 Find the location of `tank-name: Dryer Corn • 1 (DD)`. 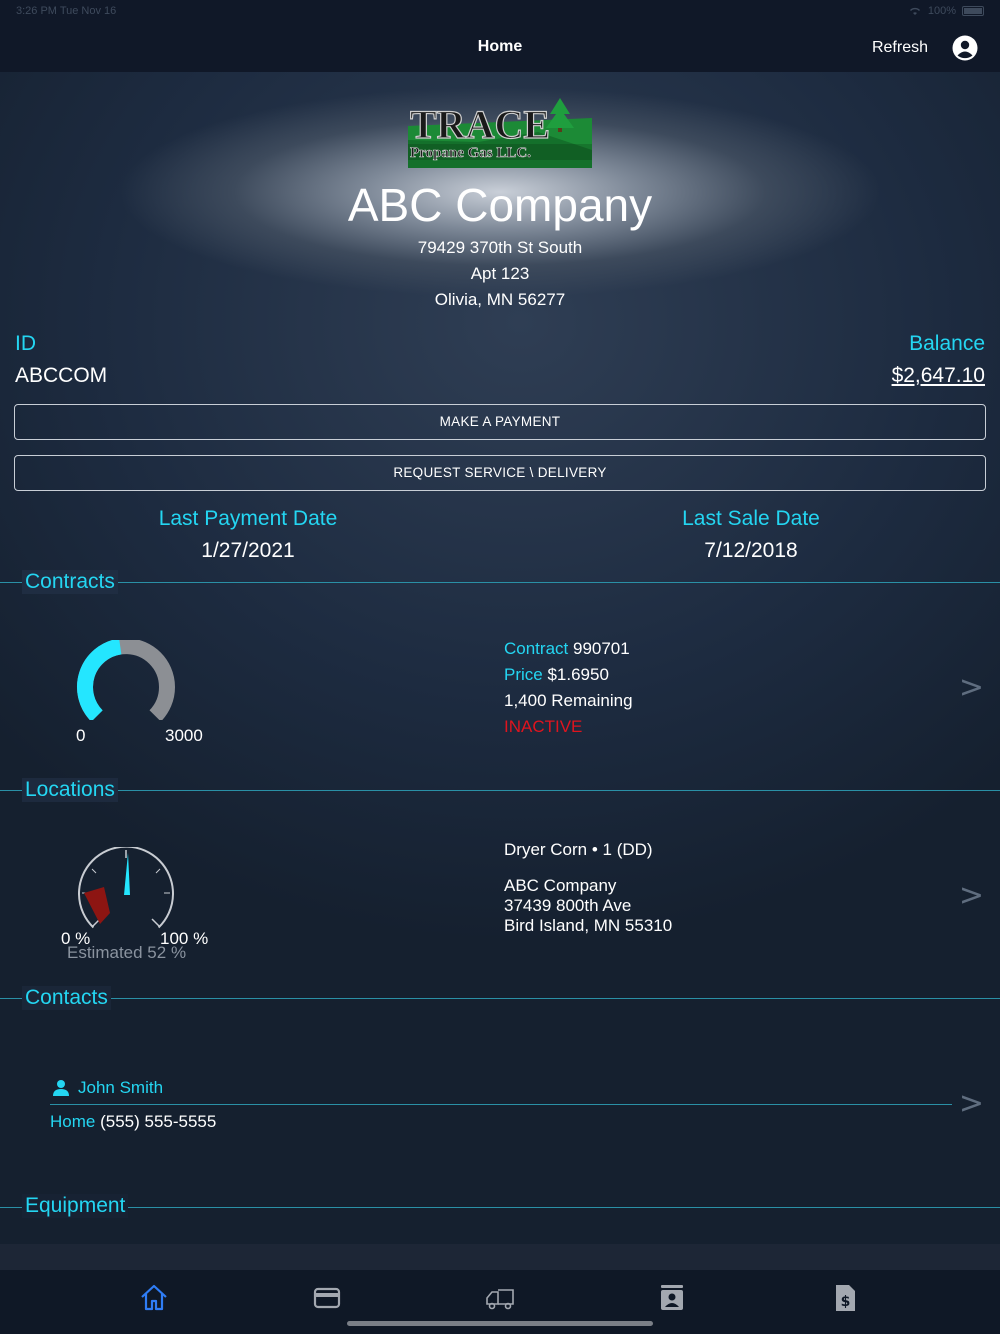

tank-name: Dryer Corn • 1 (DD) is located at coordinates (578, 849).